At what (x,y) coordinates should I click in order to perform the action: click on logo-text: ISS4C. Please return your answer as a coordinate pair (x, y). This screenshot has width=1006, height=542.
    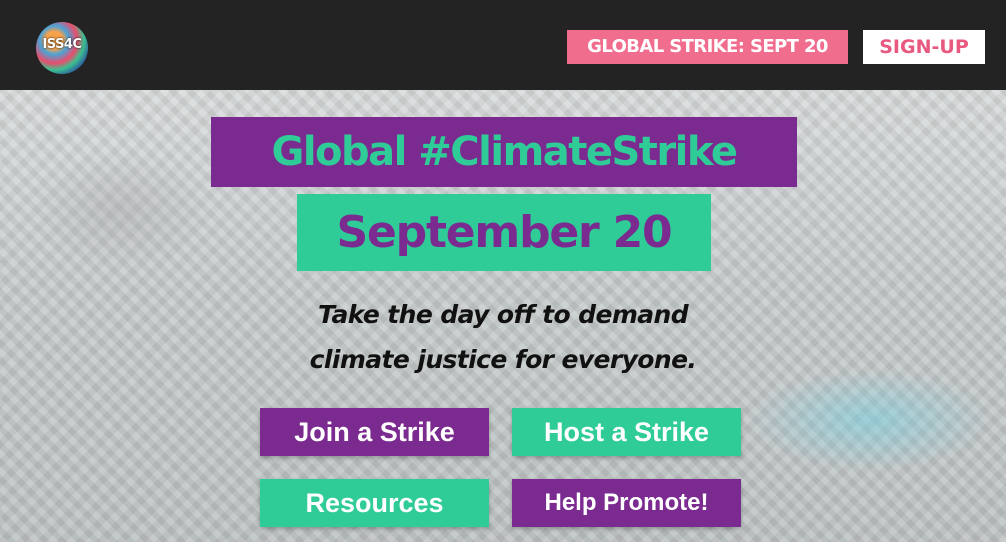
    Looking at the image, I should click on (62, 44).